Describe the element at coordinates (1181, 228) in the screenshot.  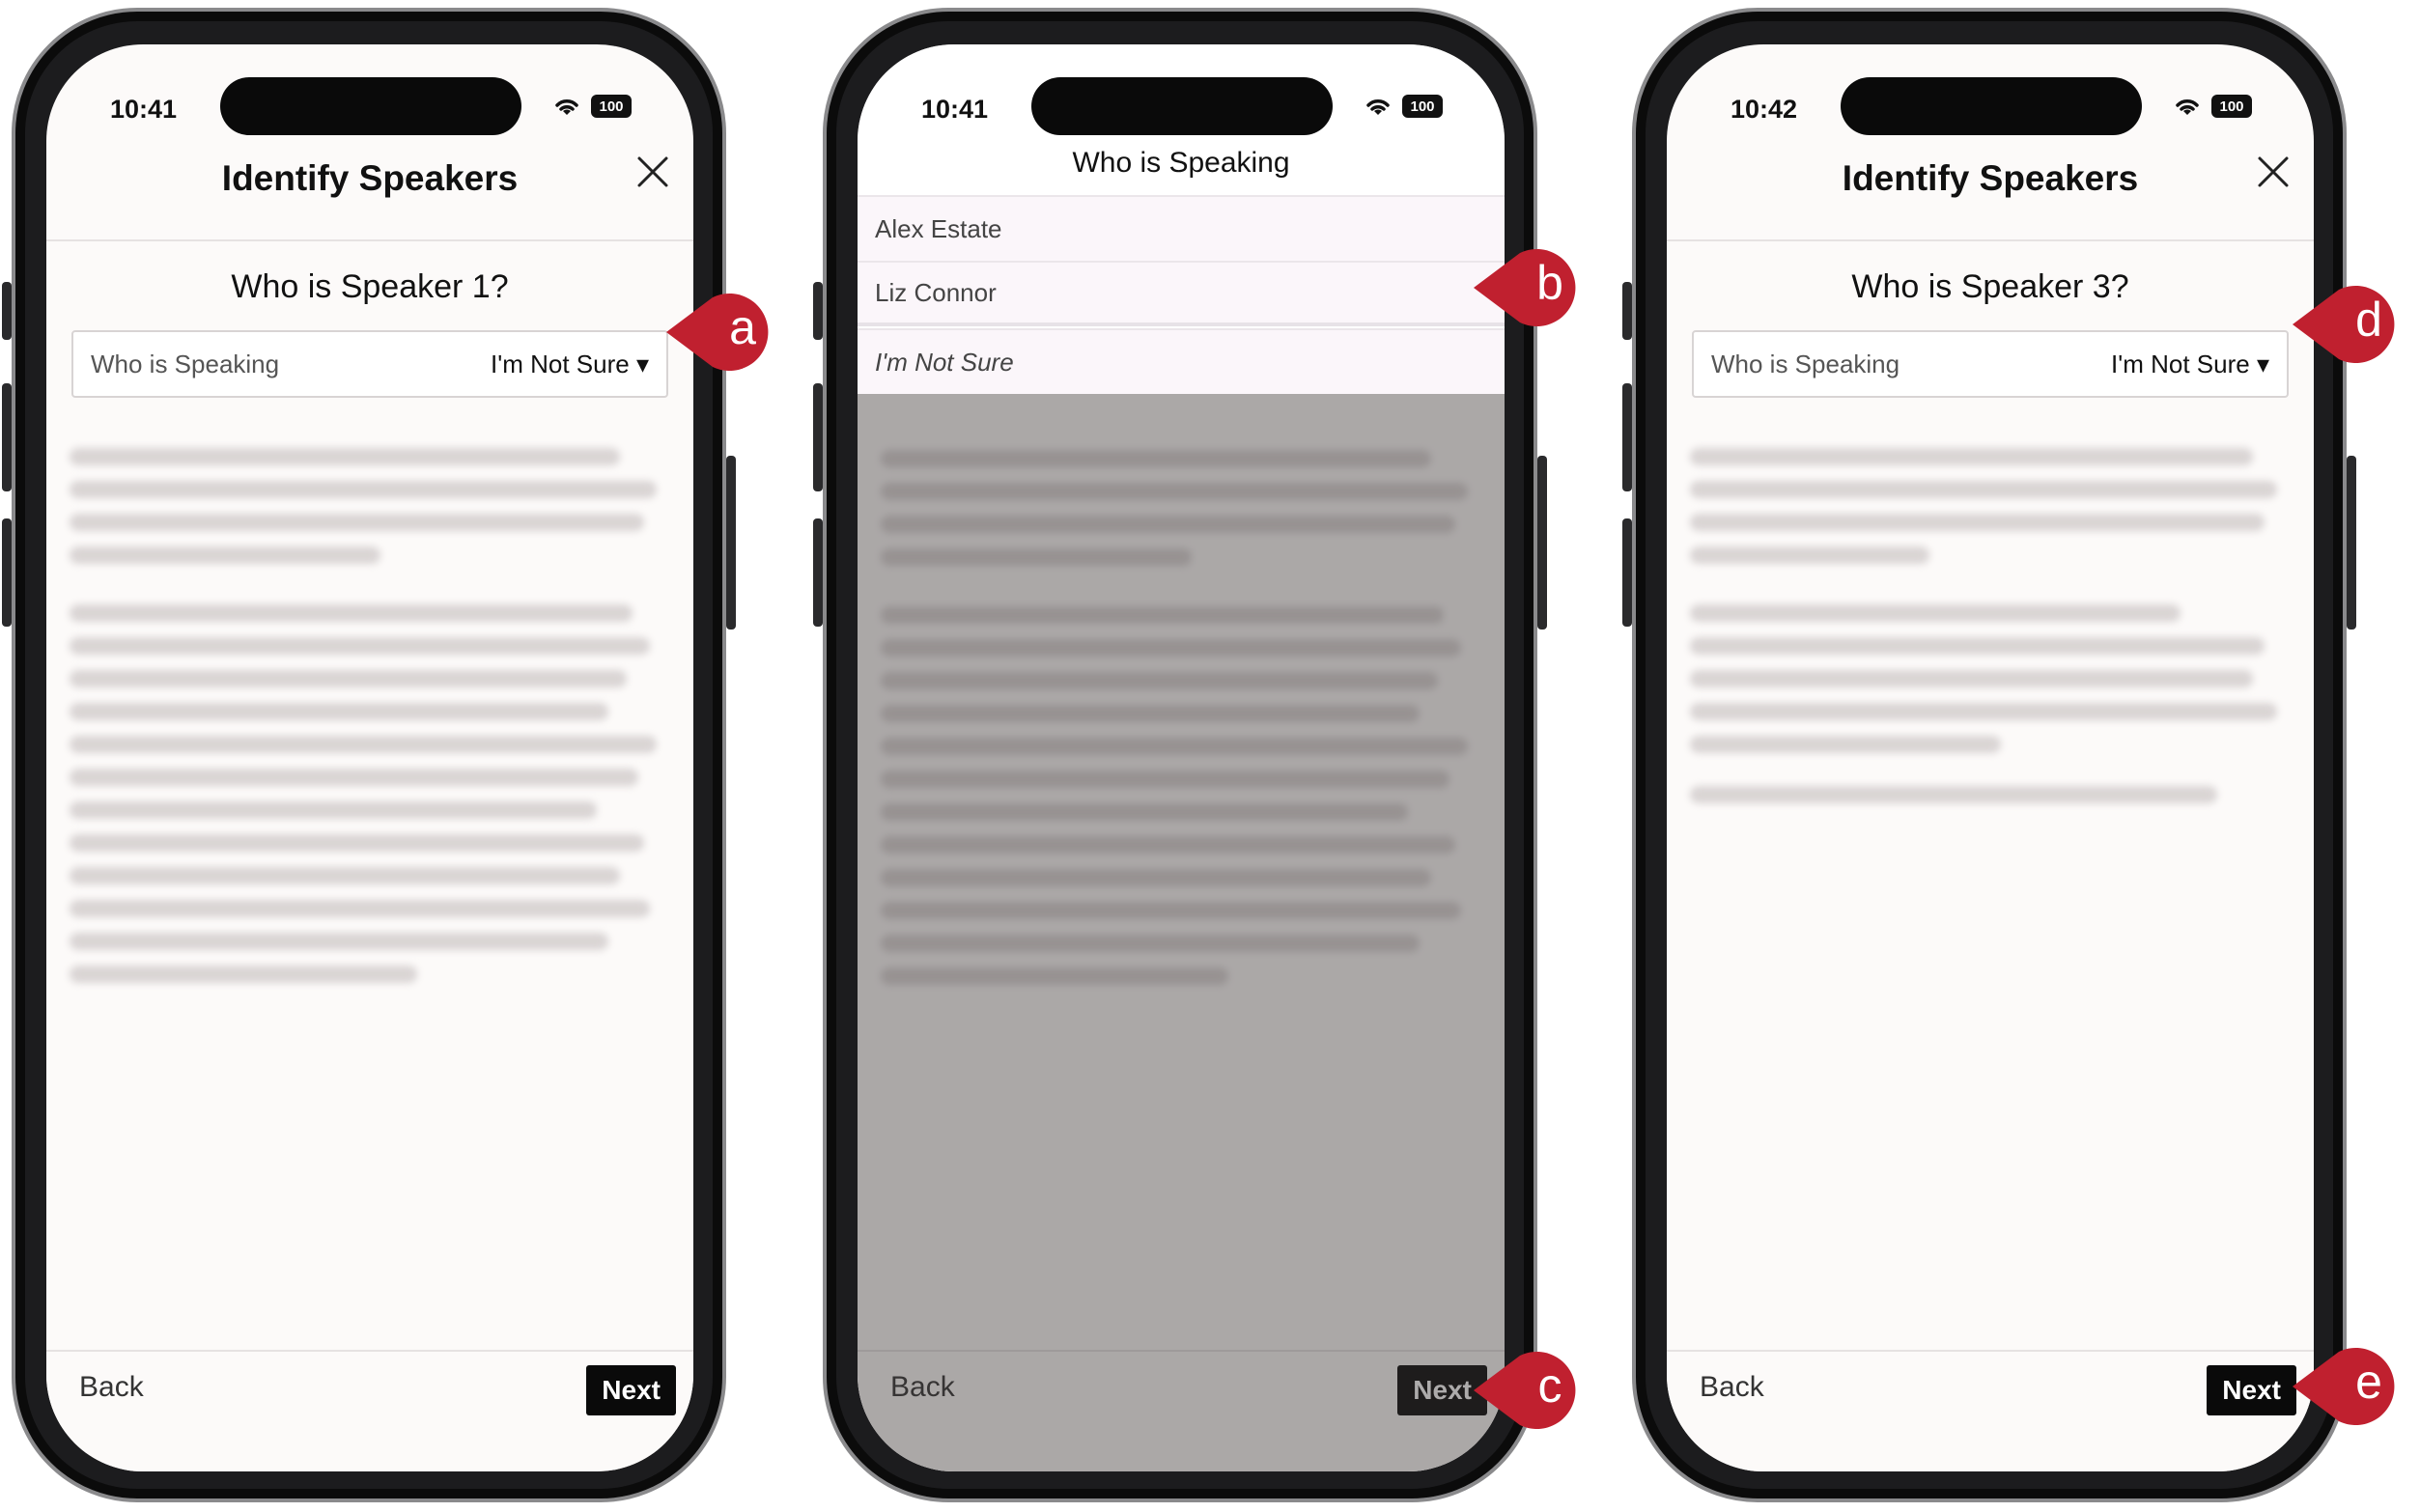
I see `picker-option-alex-estate: Alex Estate` at that location.